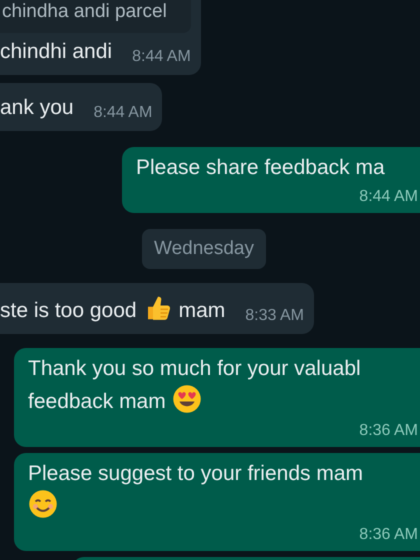 The width and height of the screenshot is (420, 560). Describe the element at coordinates (56, 51) in the screenshot. I see `message-text: chindhi andi` at that location.